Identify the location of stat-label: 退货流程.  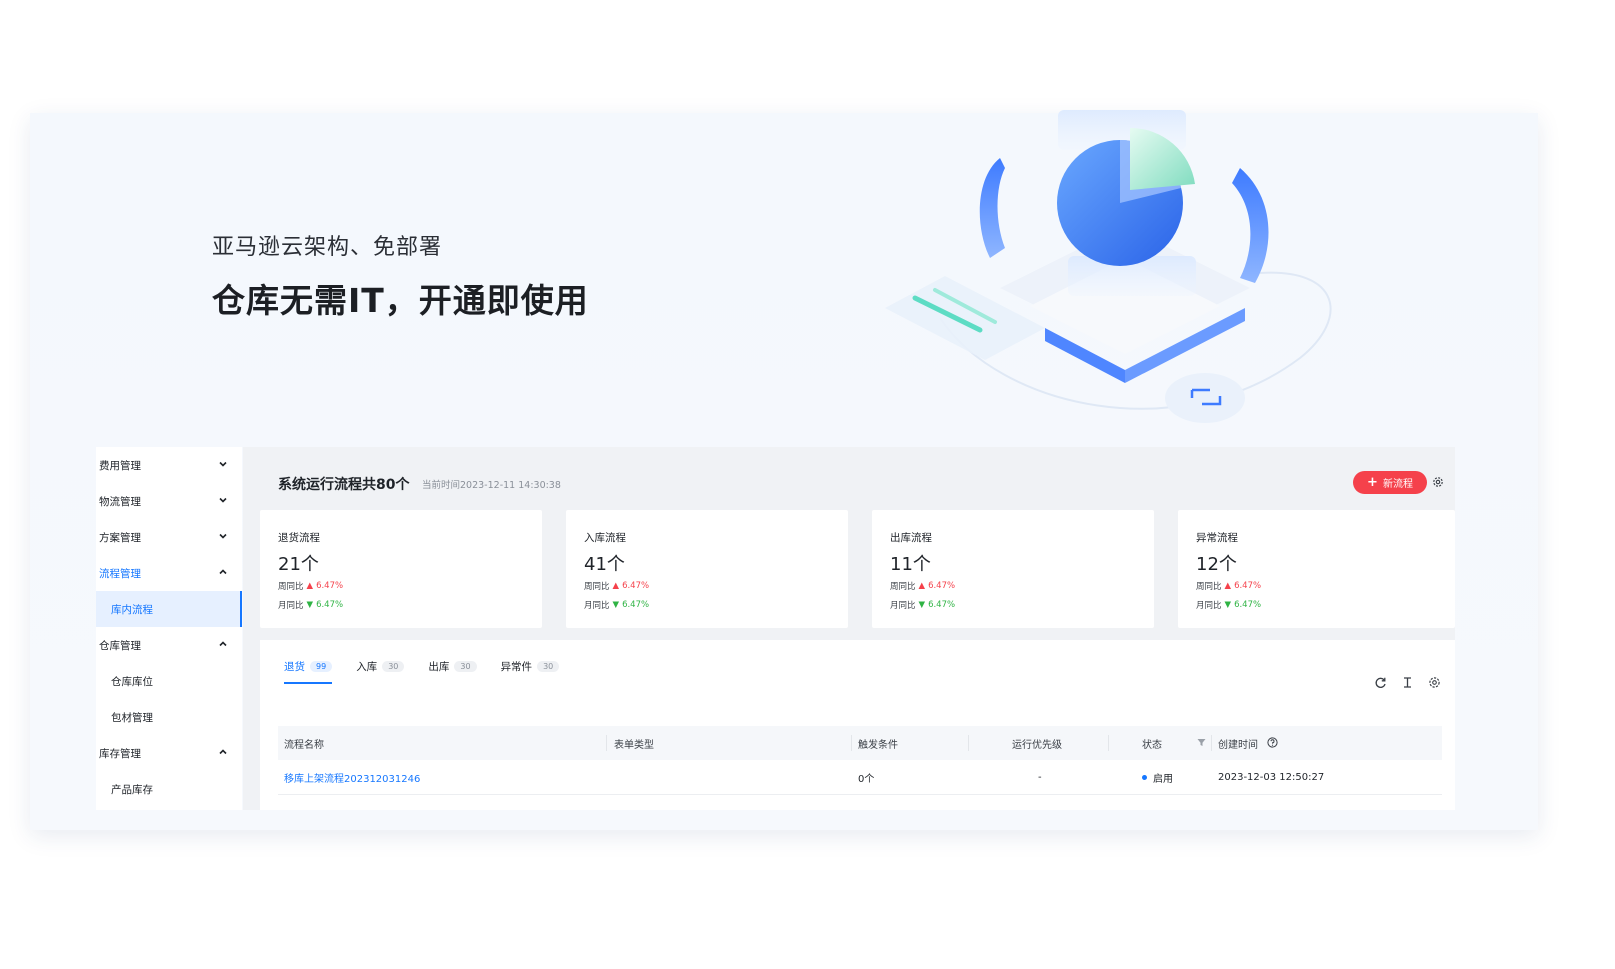
(299, 538).